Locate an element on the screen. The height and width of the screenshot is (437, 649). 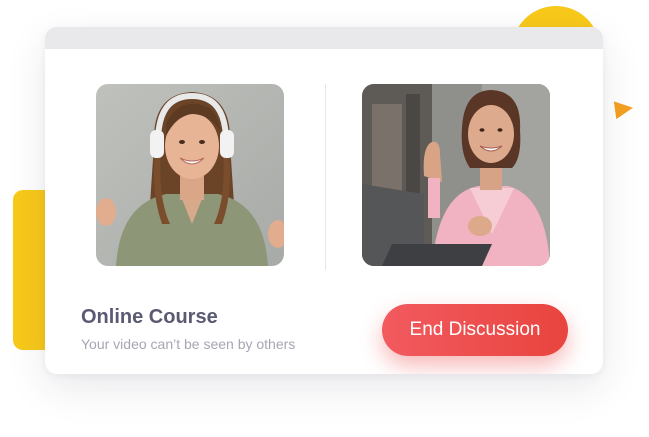
participant-video-student is located at coordinates (190, 175).